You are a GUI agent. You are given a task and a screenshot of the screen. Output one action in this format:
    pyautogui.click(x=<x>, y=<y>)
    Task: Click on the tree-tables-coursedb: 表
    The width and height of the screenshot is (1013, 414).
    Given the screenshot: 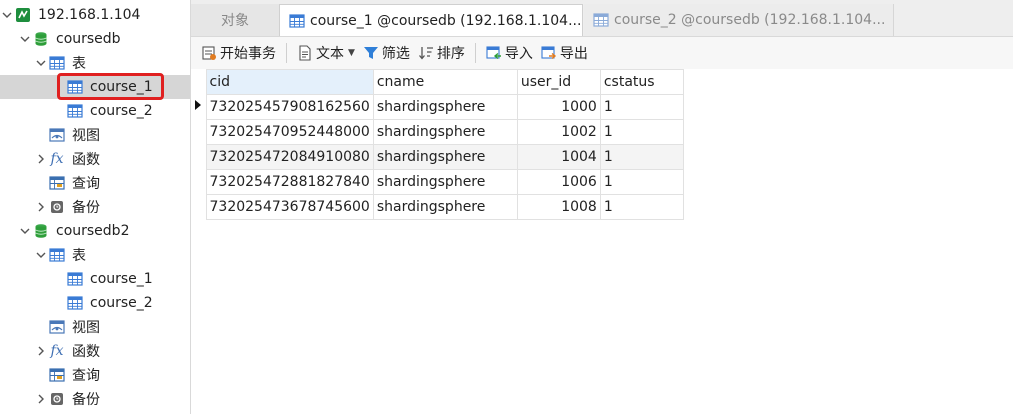 What is the action you would take?
    pyautogui.click(x=95, y=63)
    